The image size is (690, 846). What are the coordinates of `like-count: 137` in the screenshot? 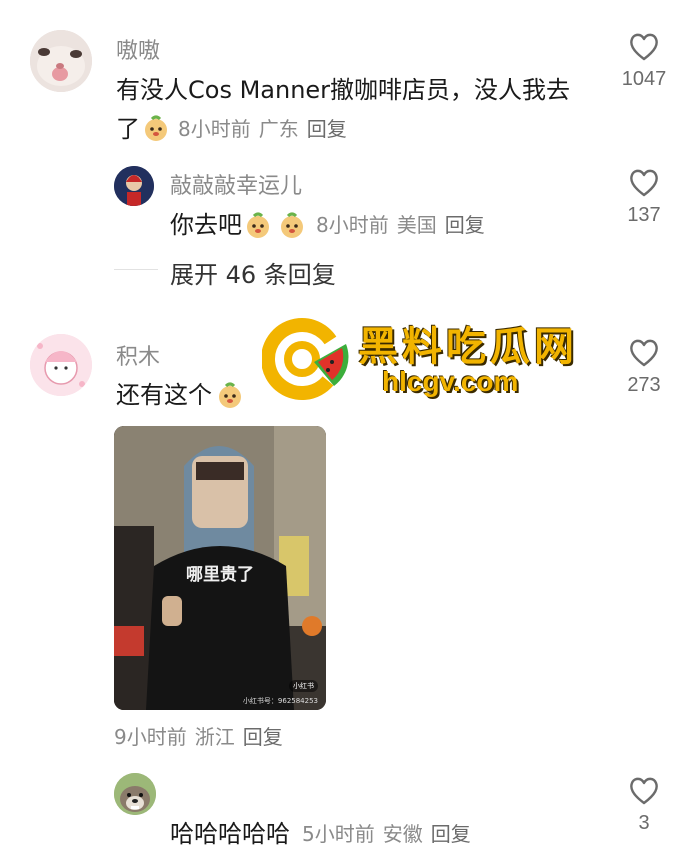 It's located at (644, 215).